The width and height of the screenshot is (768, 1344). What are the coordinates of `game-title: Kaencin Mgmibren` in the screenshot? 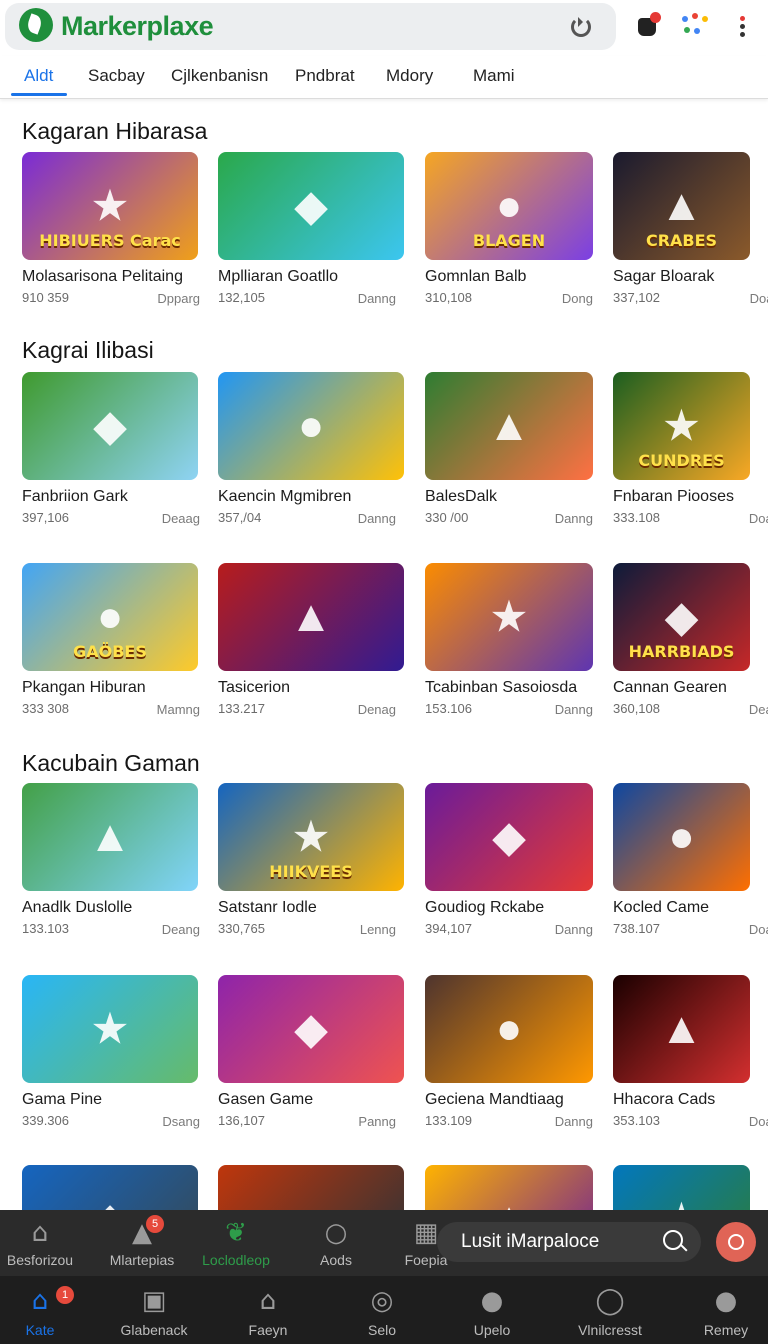 It's located at (285, 496).